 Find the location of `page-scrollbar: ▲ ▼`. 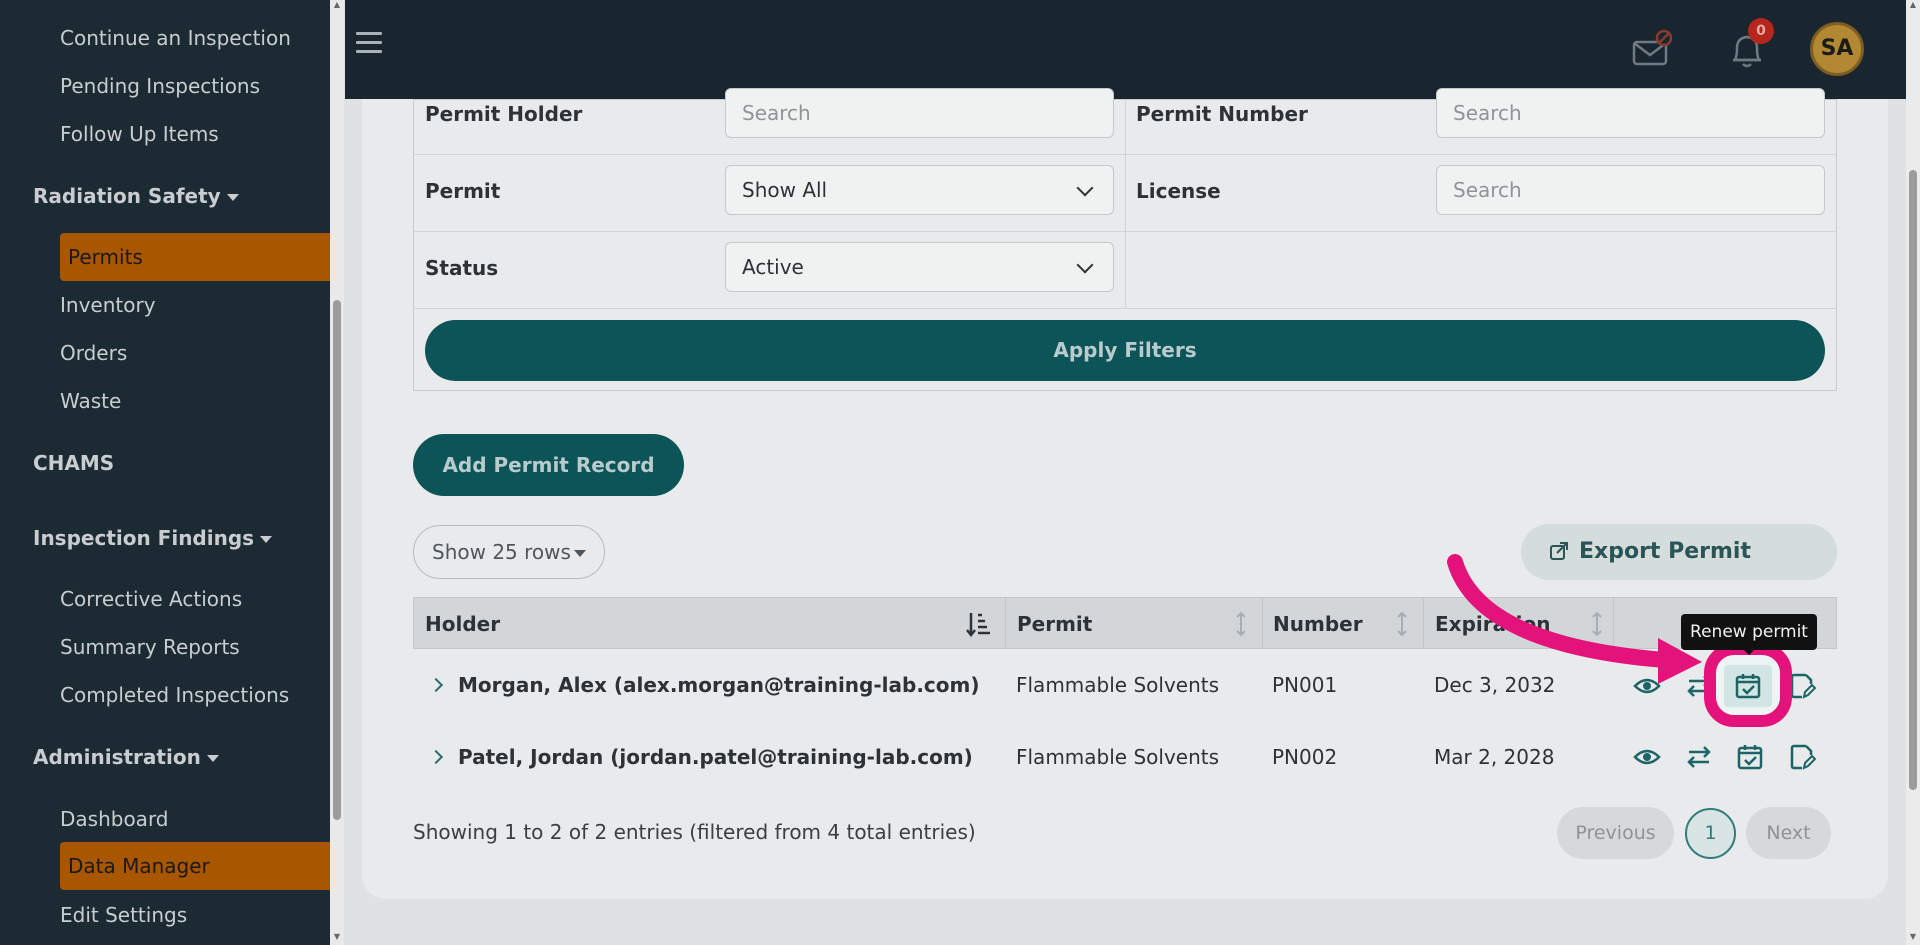

page-scrollbar: ▲ ▼ is located at coordinates (1913, 472).